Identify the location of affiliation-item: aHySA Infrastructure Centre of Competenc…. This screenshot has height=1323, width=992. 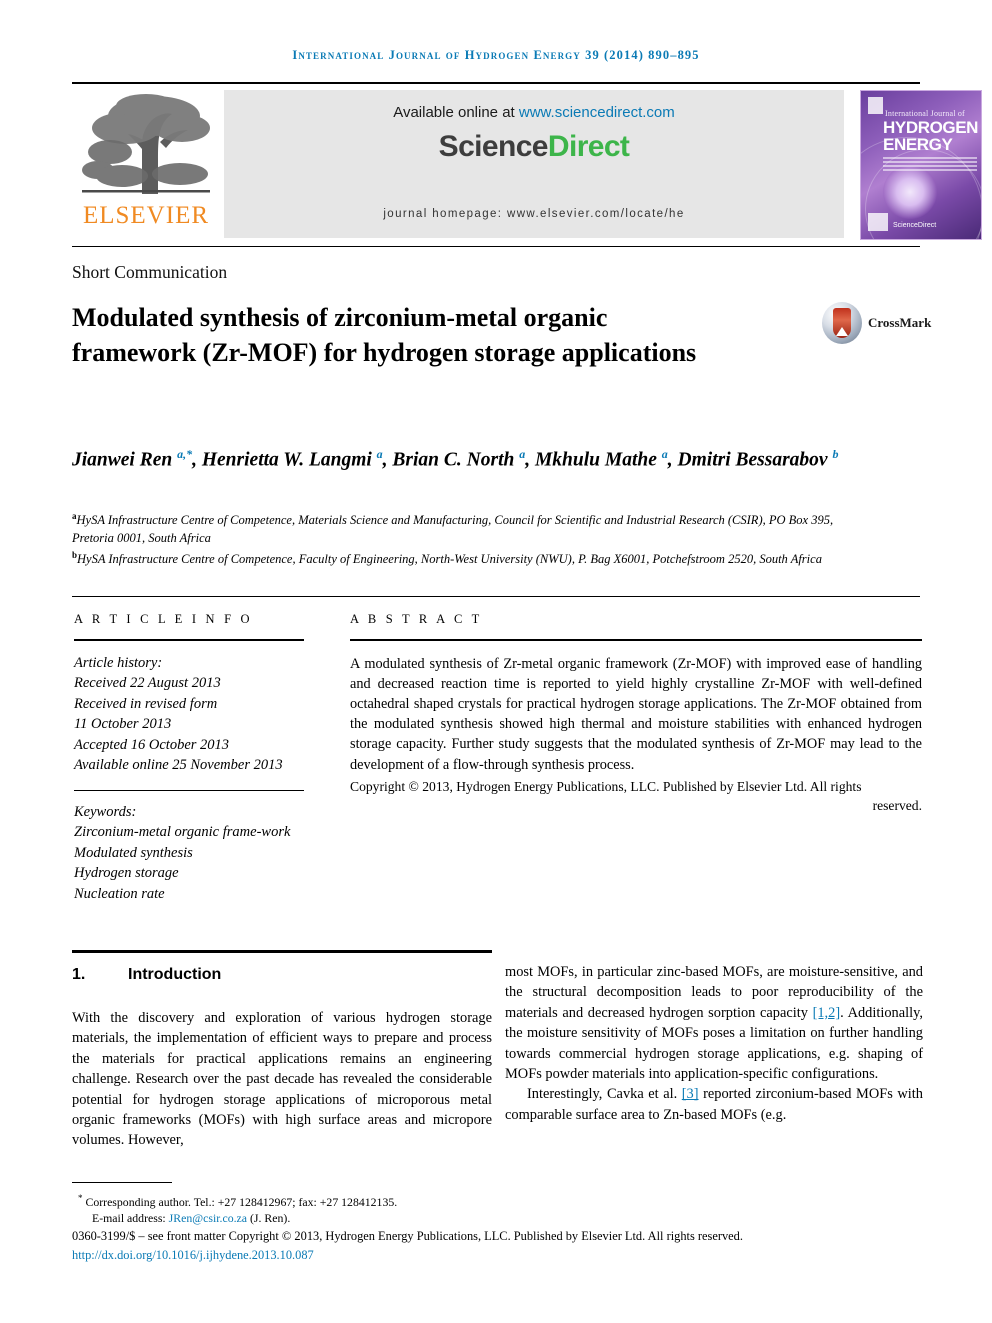
(472, 527).